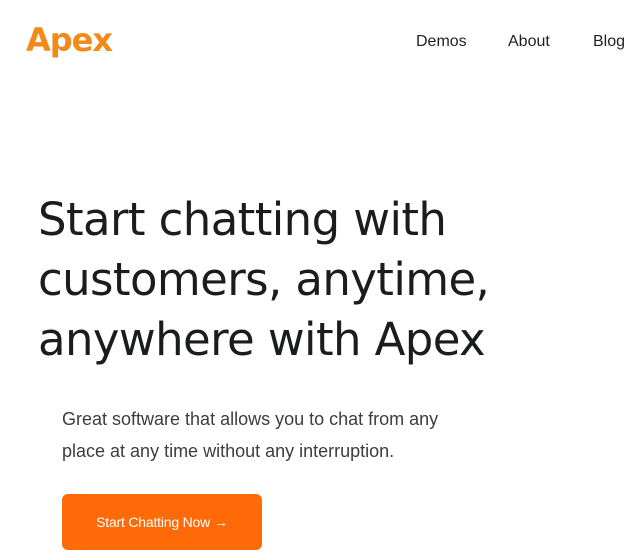 The height and width of the screenshot is (560, 642). I want to click on hero-title-line: anywhere with Apex, so click(262, 339).